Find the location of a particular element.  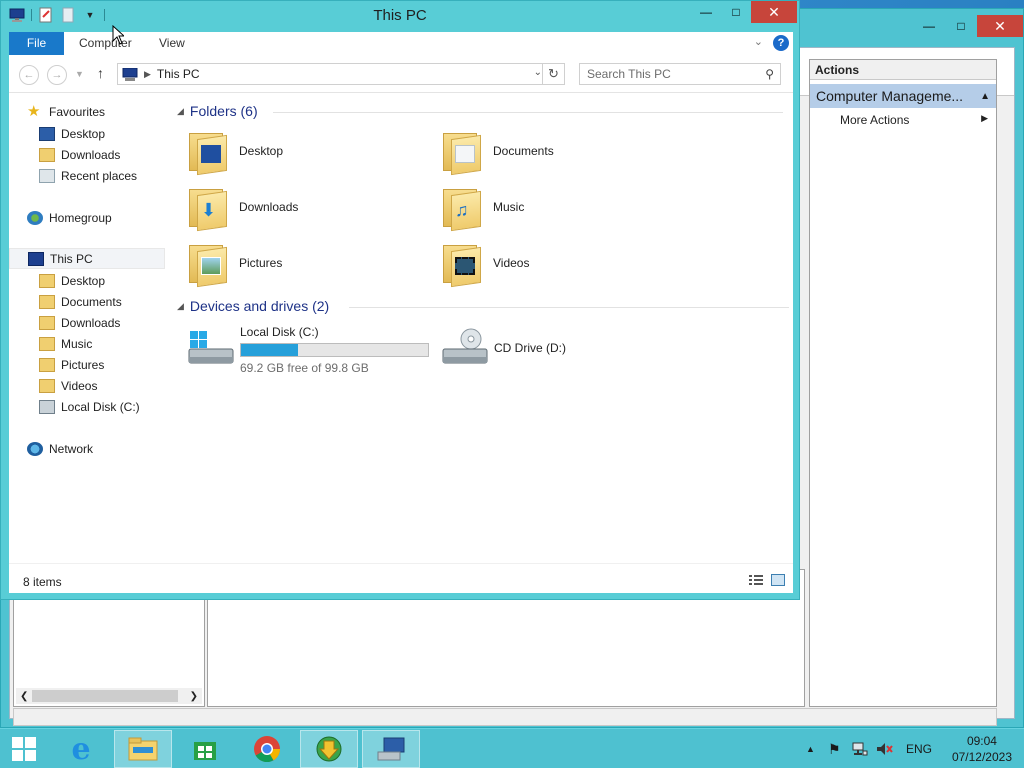

nav-favourites: ★ Favourites is located at coordinates (66, 111).